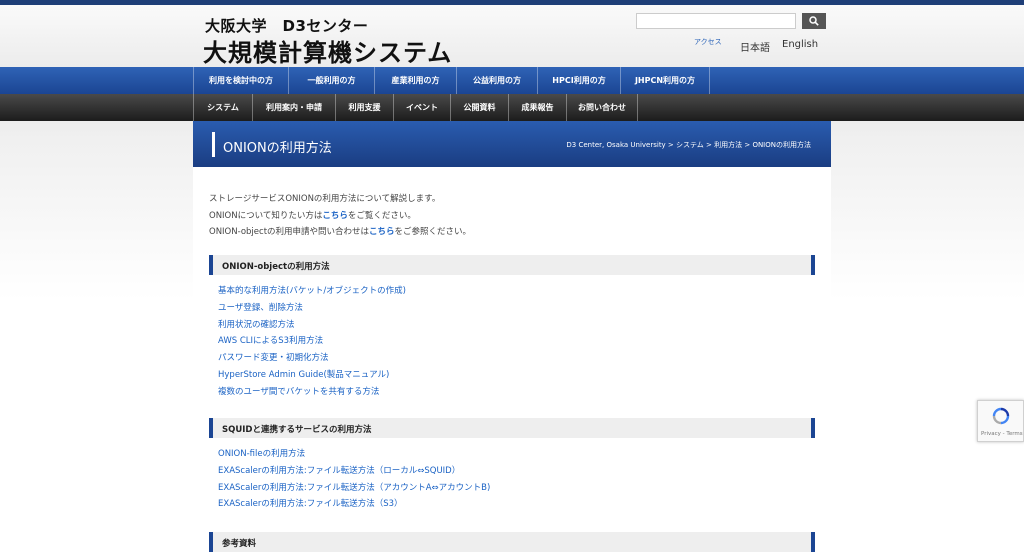 This screenshot has height=556, width=1024. What do you see at coordinates (665, 80) in the screenshot?
I see `primary-item-5: JHPCN利用の方` at bounding box center [665, 80].